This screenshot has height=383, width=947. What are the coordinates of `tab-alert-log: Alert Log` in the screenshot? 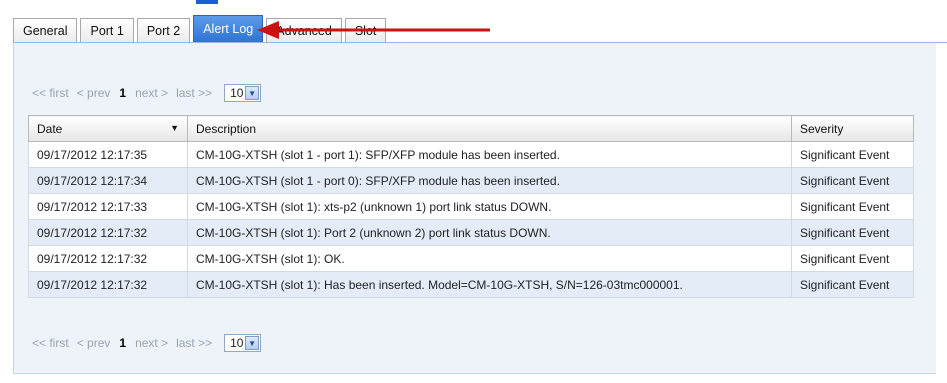 It's located at (228, 28).